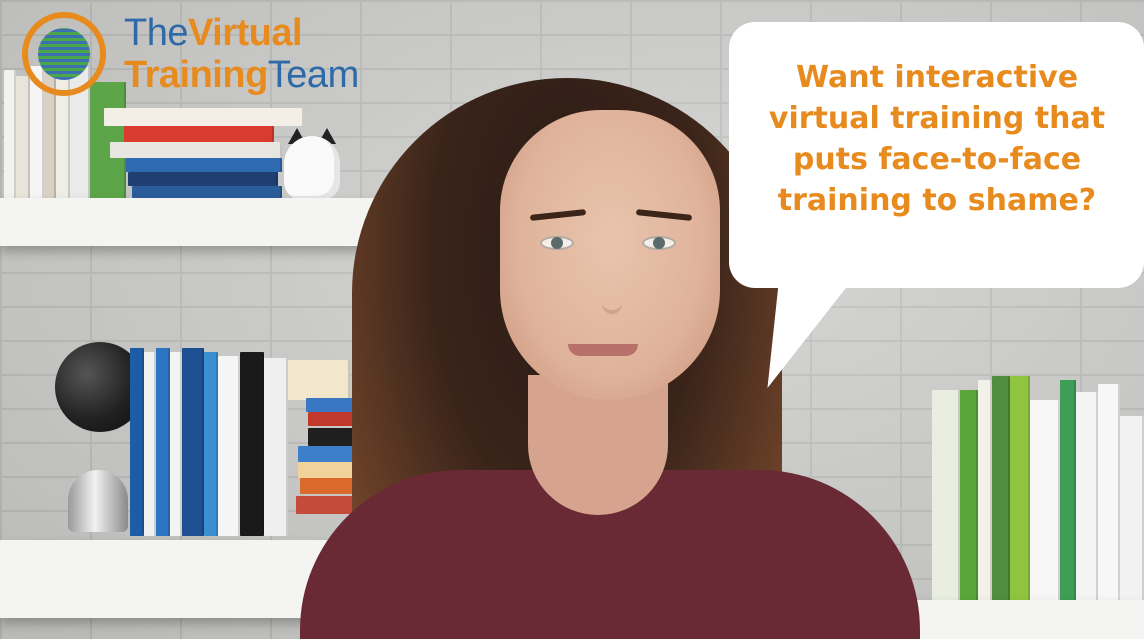 The width and height of the screenshot is (1144, 639). What do you see at coordinates (245, 33) in the screenshot?
I see `logo-text-virtual: Virtual` at bounding box center [245, 33].